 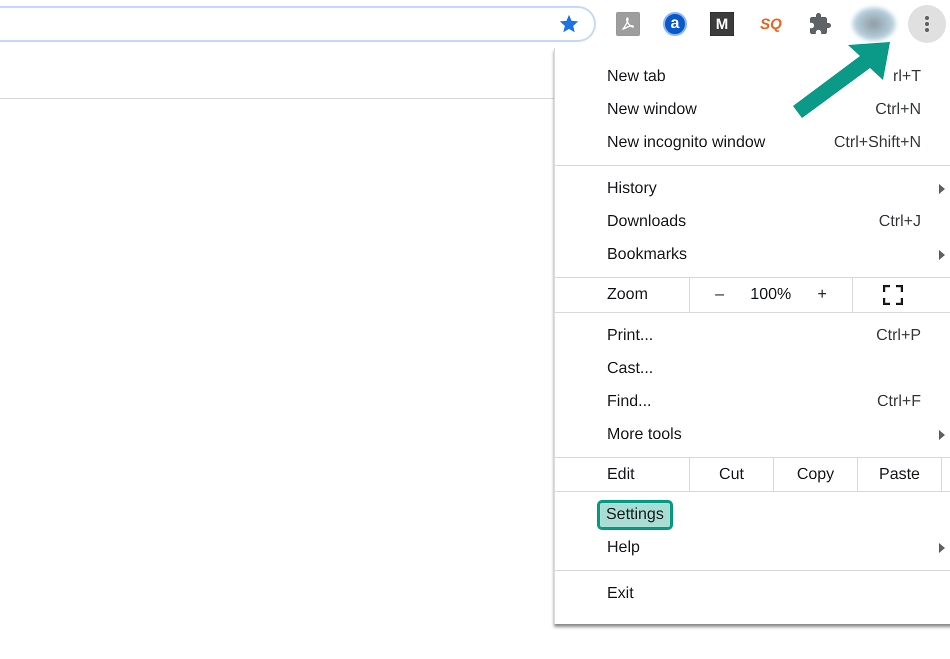 What do you see at coordinates (752, 109) in the screenshot?
I see `menu-item: New window Ctrl+N` at bounding box center [752, 109].